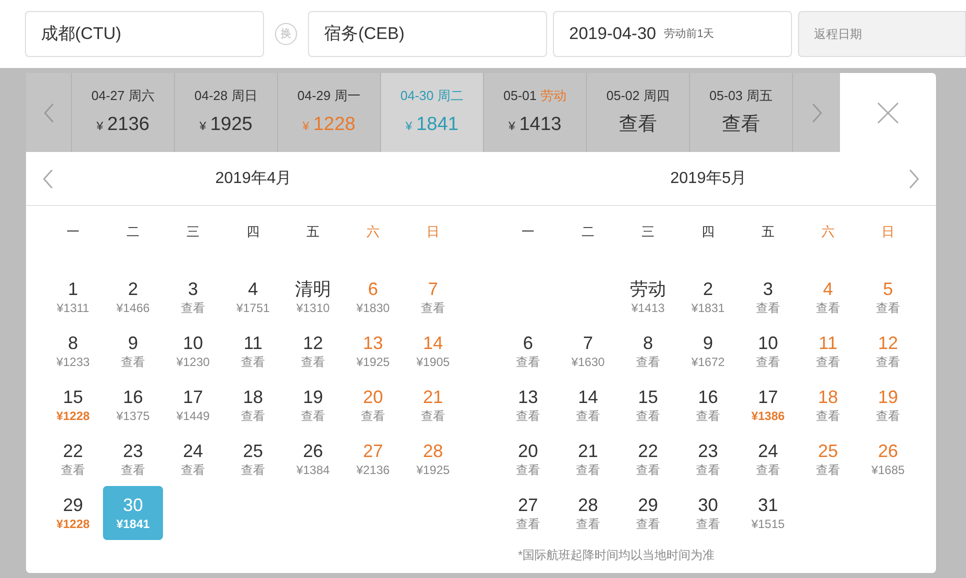 This screenshot has width=966, height=578. Describe the element at coordinates (133, 351) in the screenshot. I see `calendar-day: 9 查看` at that location.